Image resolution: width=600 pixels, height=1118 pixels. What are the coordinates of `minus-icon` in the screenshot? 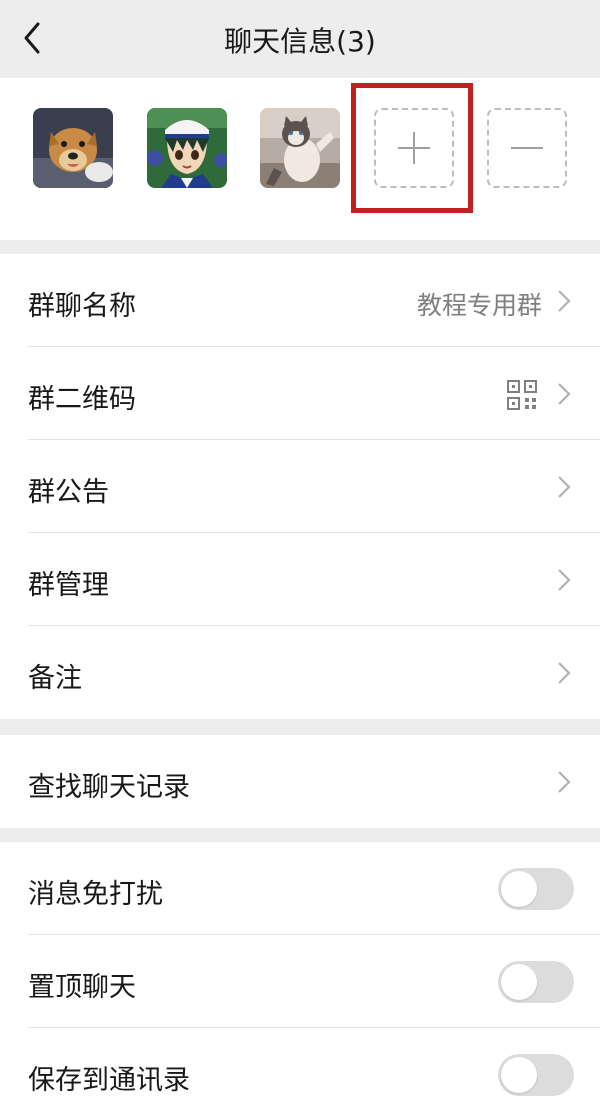 It's located at (527, 148).